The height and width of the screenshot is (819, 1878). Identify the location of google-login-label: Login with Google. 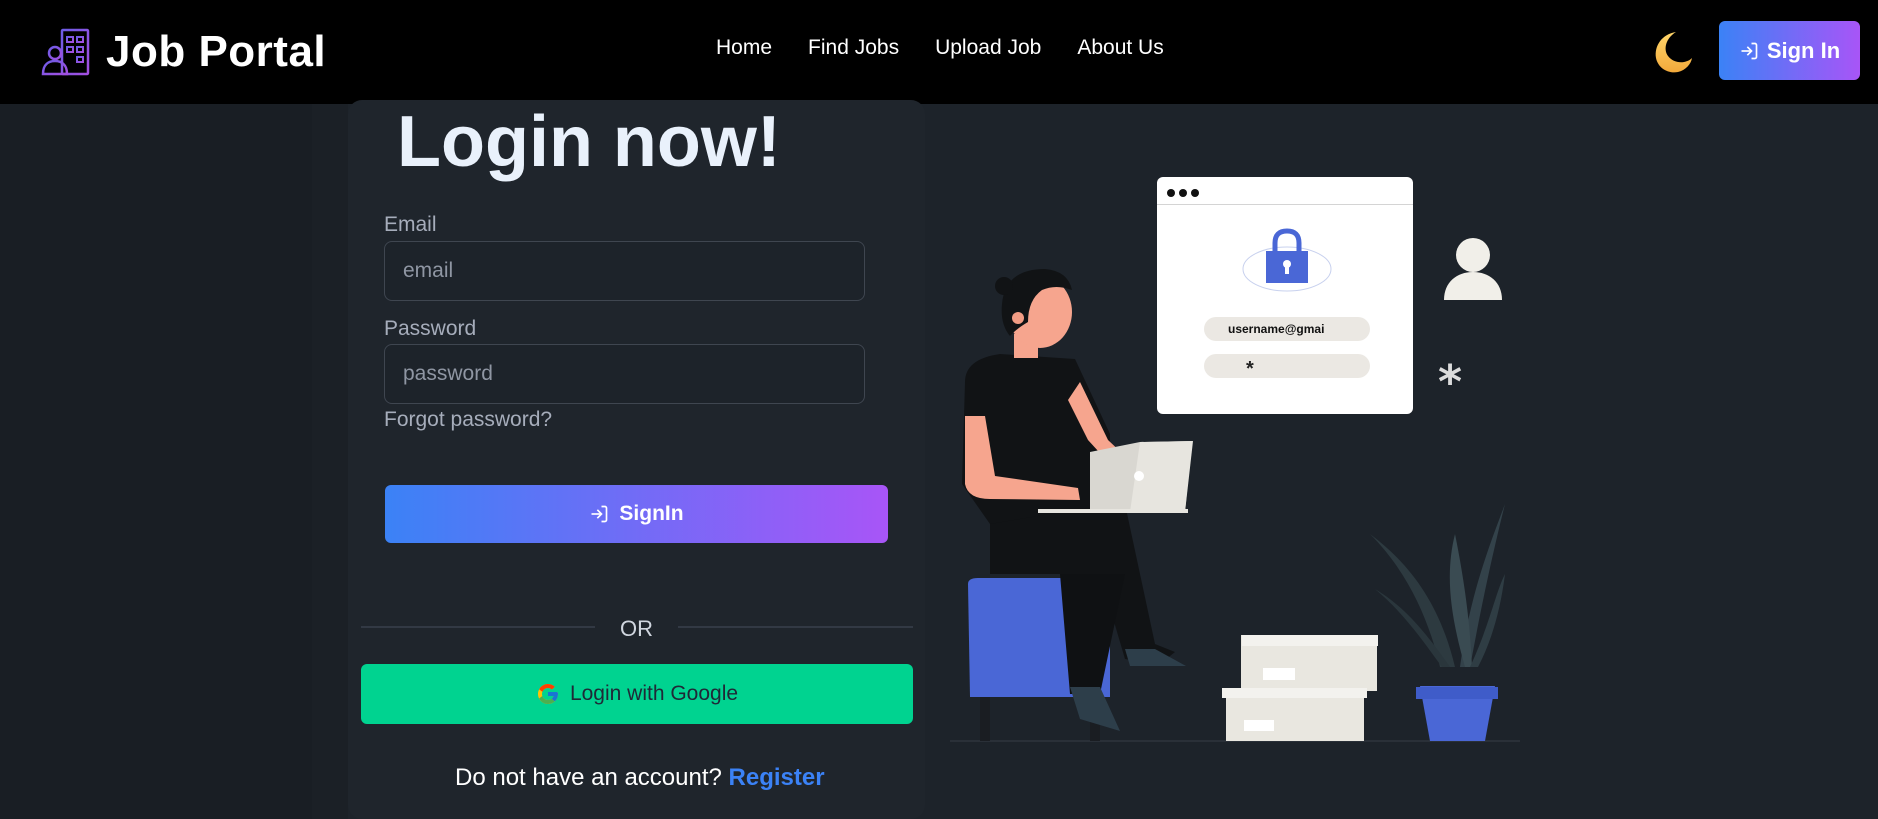
(654, 693).